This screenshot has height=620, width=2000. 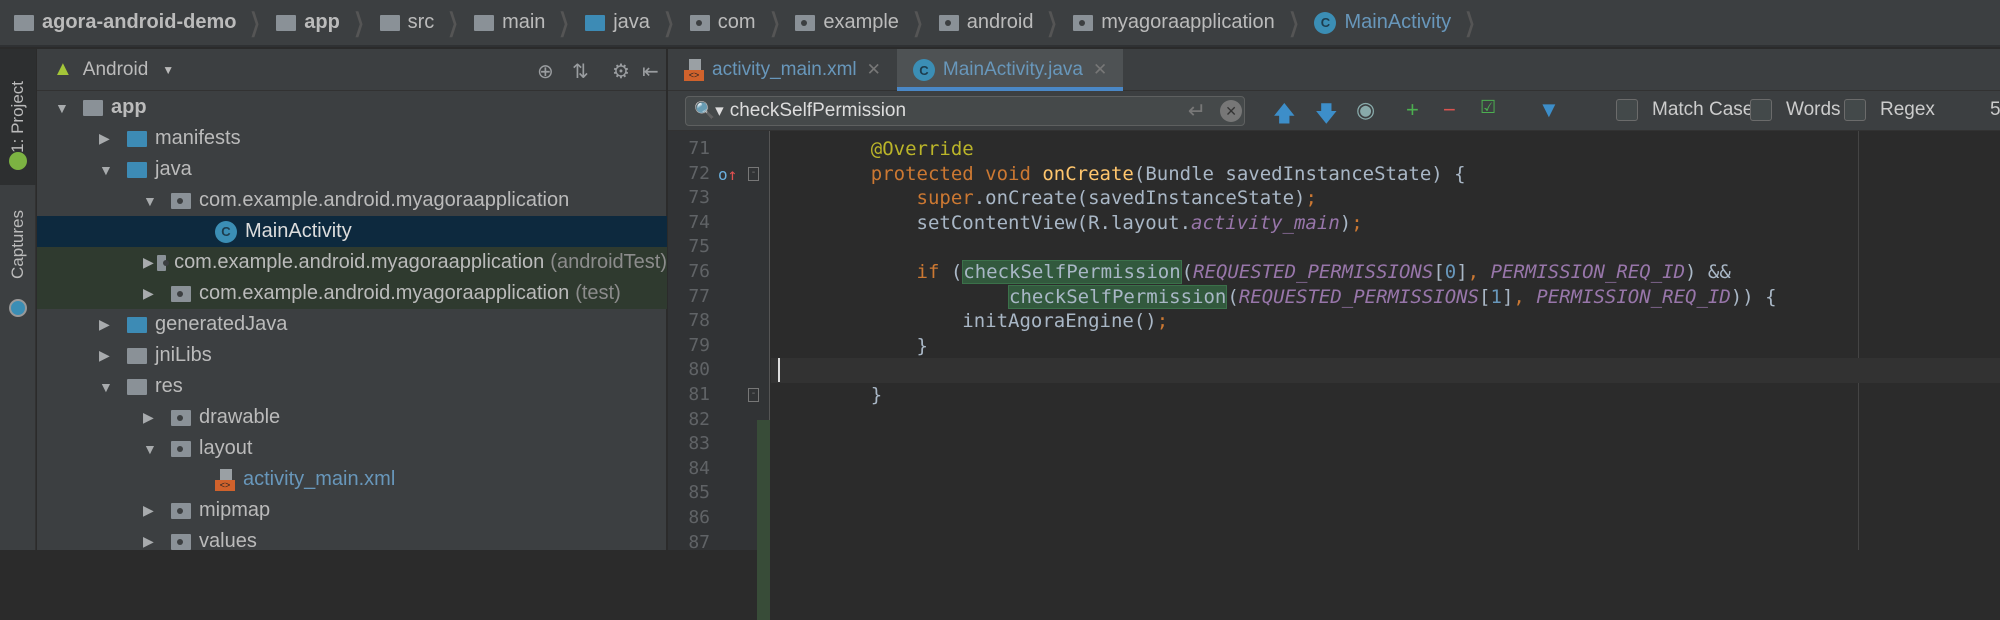 What do you see at coordinates (699, 222) in the screenshot?
I see `line-number: 74` at bounding box center [699, 222].